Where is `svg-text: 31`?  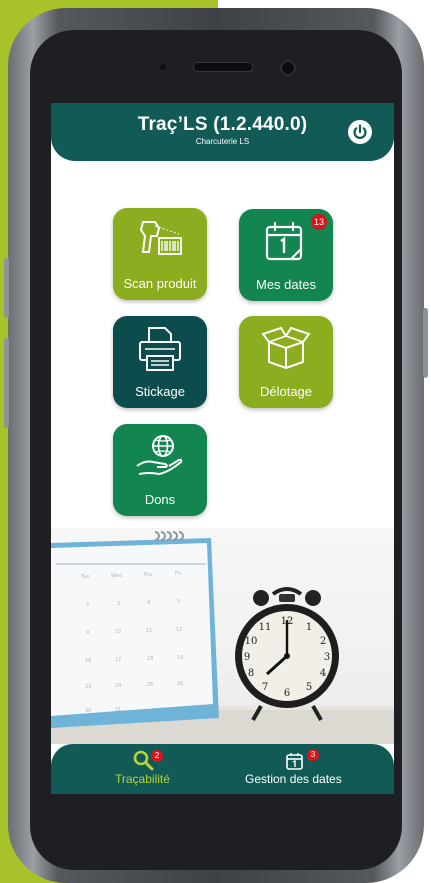
svg-text: 31 is located at coordinates (118, 710).